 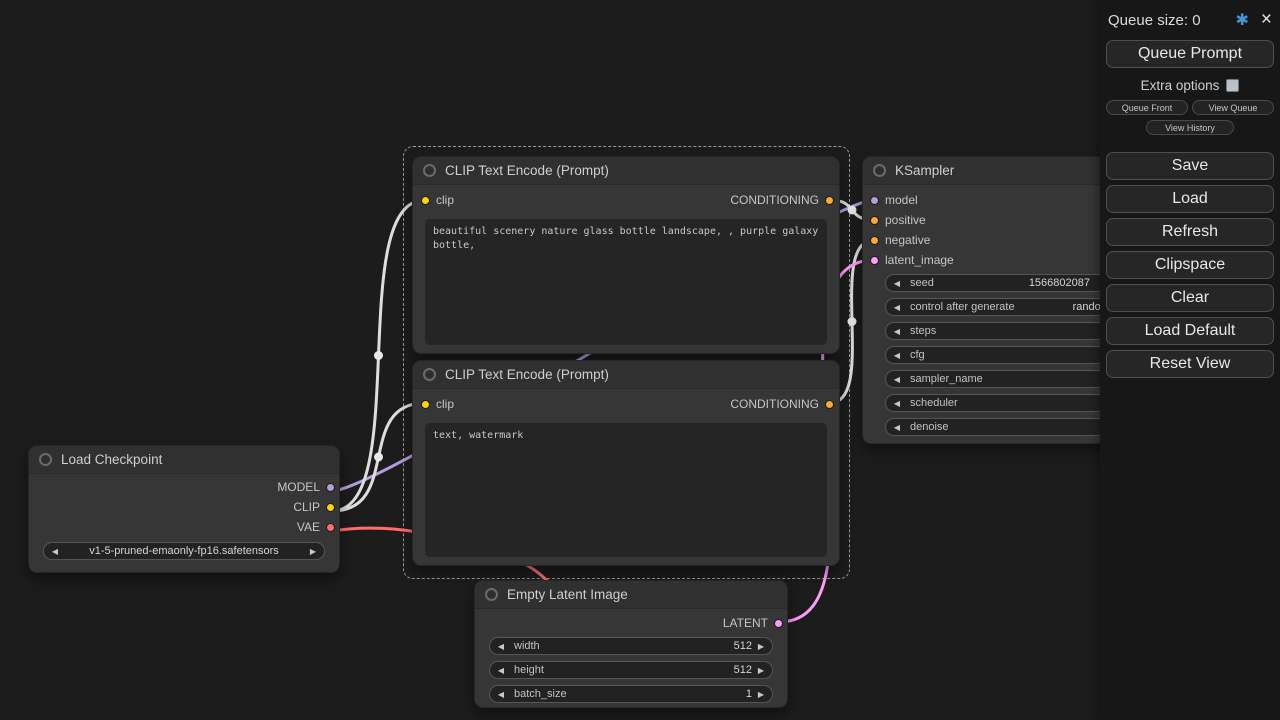 What do you see at coordinates (923, 331) in the screenshot?
I see `widget-name: steps` at bounding box center [923, 331].